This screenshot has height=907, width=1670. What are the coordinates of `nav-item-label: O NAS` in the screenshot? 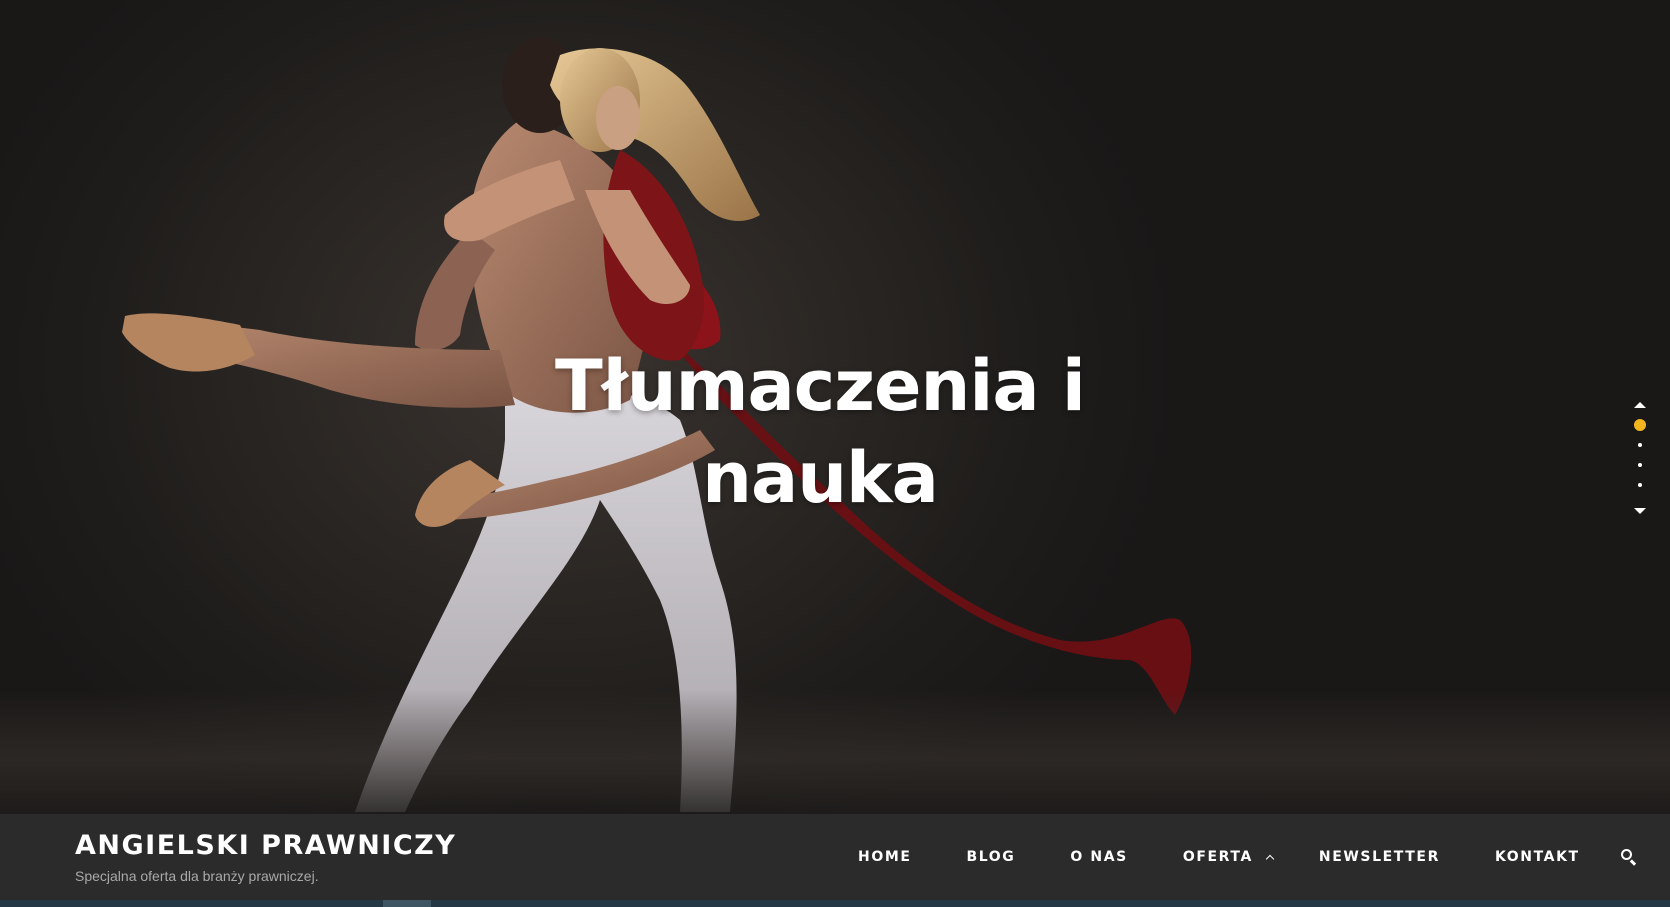 It's located at (1099, 857).